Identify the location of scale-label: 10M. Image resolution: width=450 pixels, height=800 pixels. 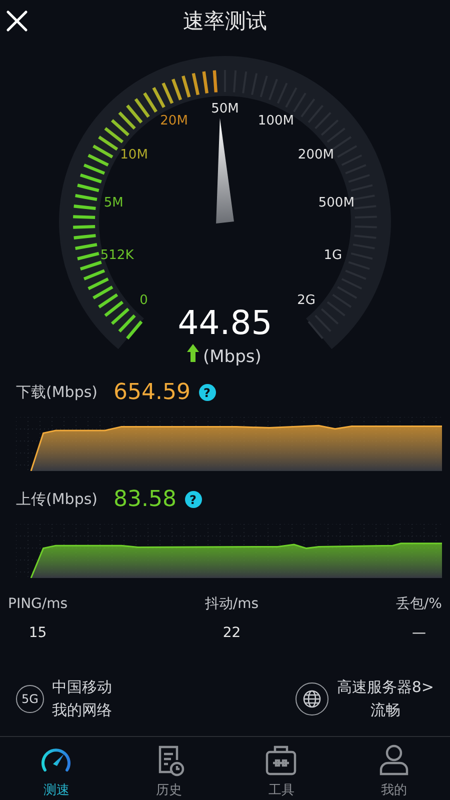
(134, 155).